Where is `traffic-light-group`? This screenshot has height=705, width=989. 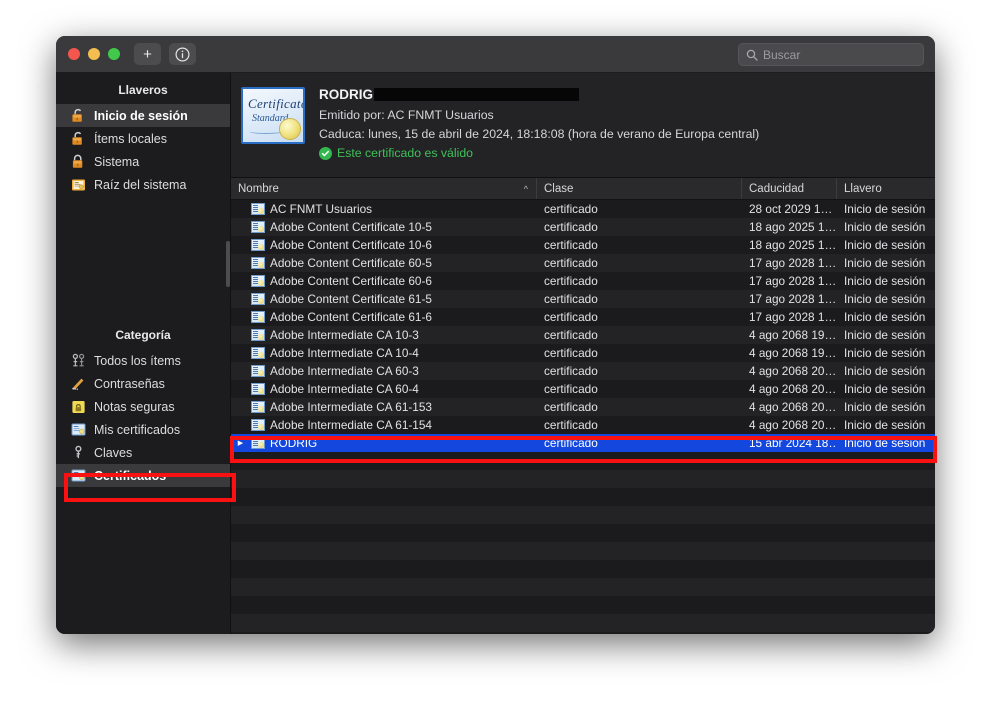
traffic-light-group is located at coordinates (94, 54).